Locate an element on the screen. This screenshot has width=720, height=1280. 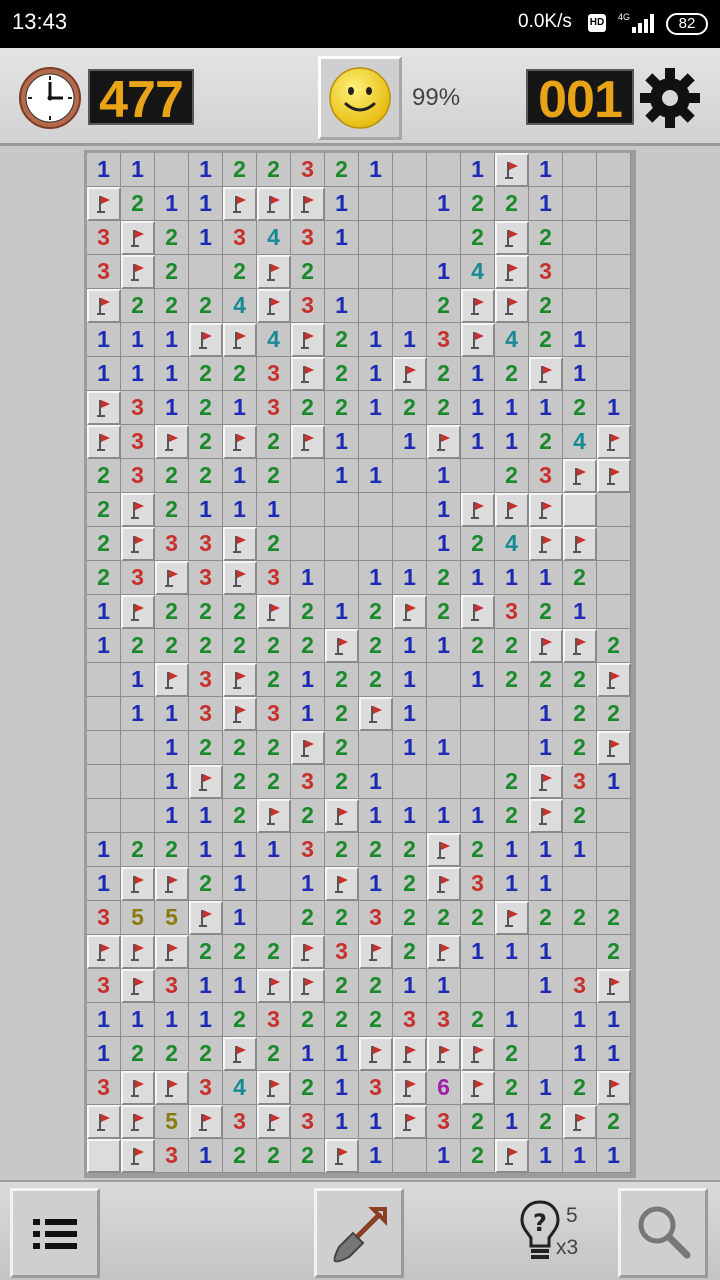
number-cell: 4 is located at coordinates (240, 306).